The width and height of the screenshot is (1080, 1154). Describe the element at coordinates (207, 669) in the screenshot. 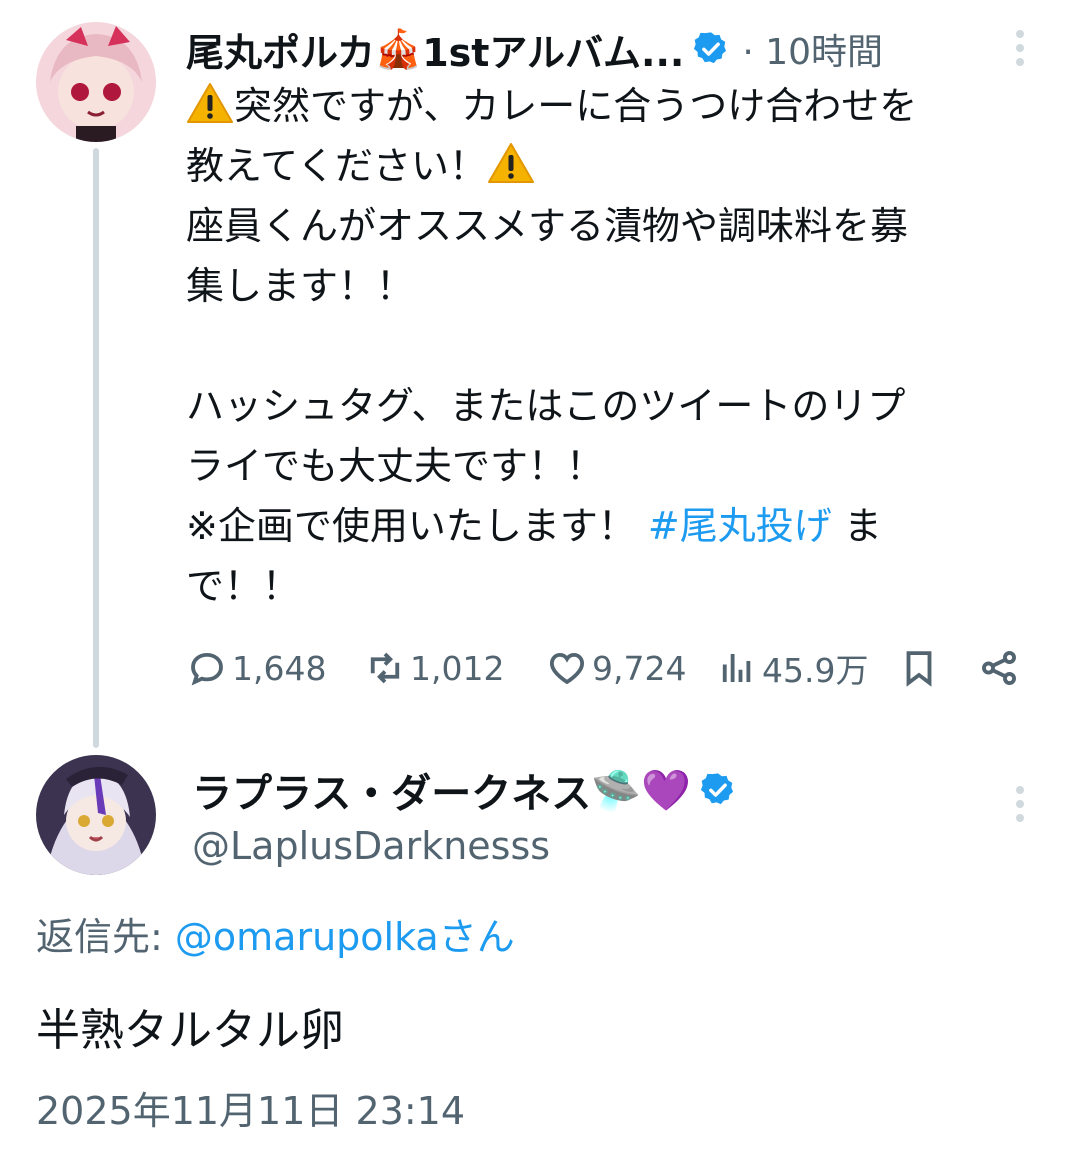

I see `reply-icon` at that location.